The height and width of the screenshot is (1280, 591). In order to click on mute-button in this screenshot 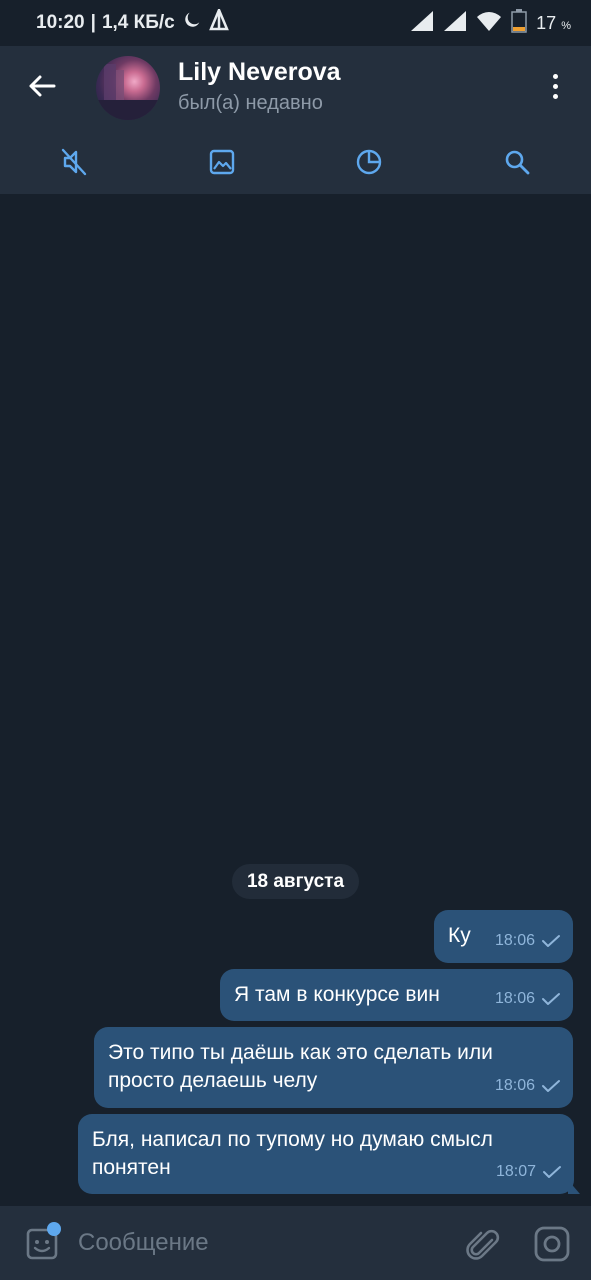, I will do `click(74, 162)`.